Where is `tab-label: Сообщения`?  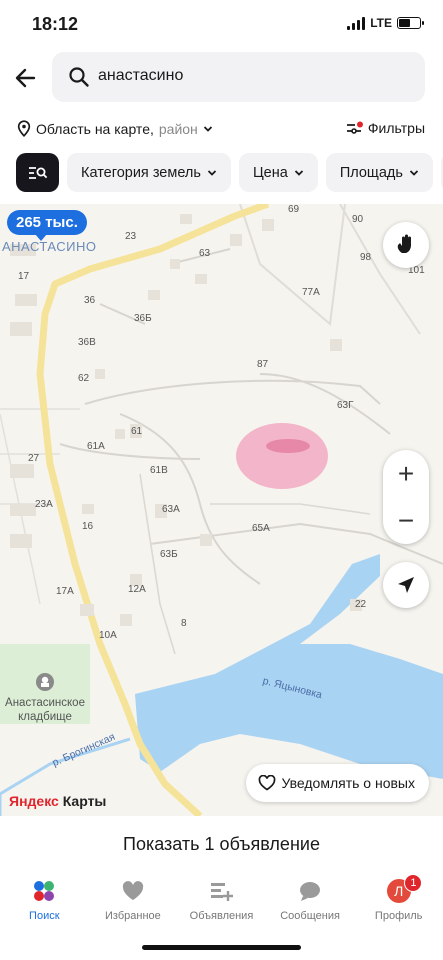 tab-label: Сообщения is located at coordinates (310, 916).